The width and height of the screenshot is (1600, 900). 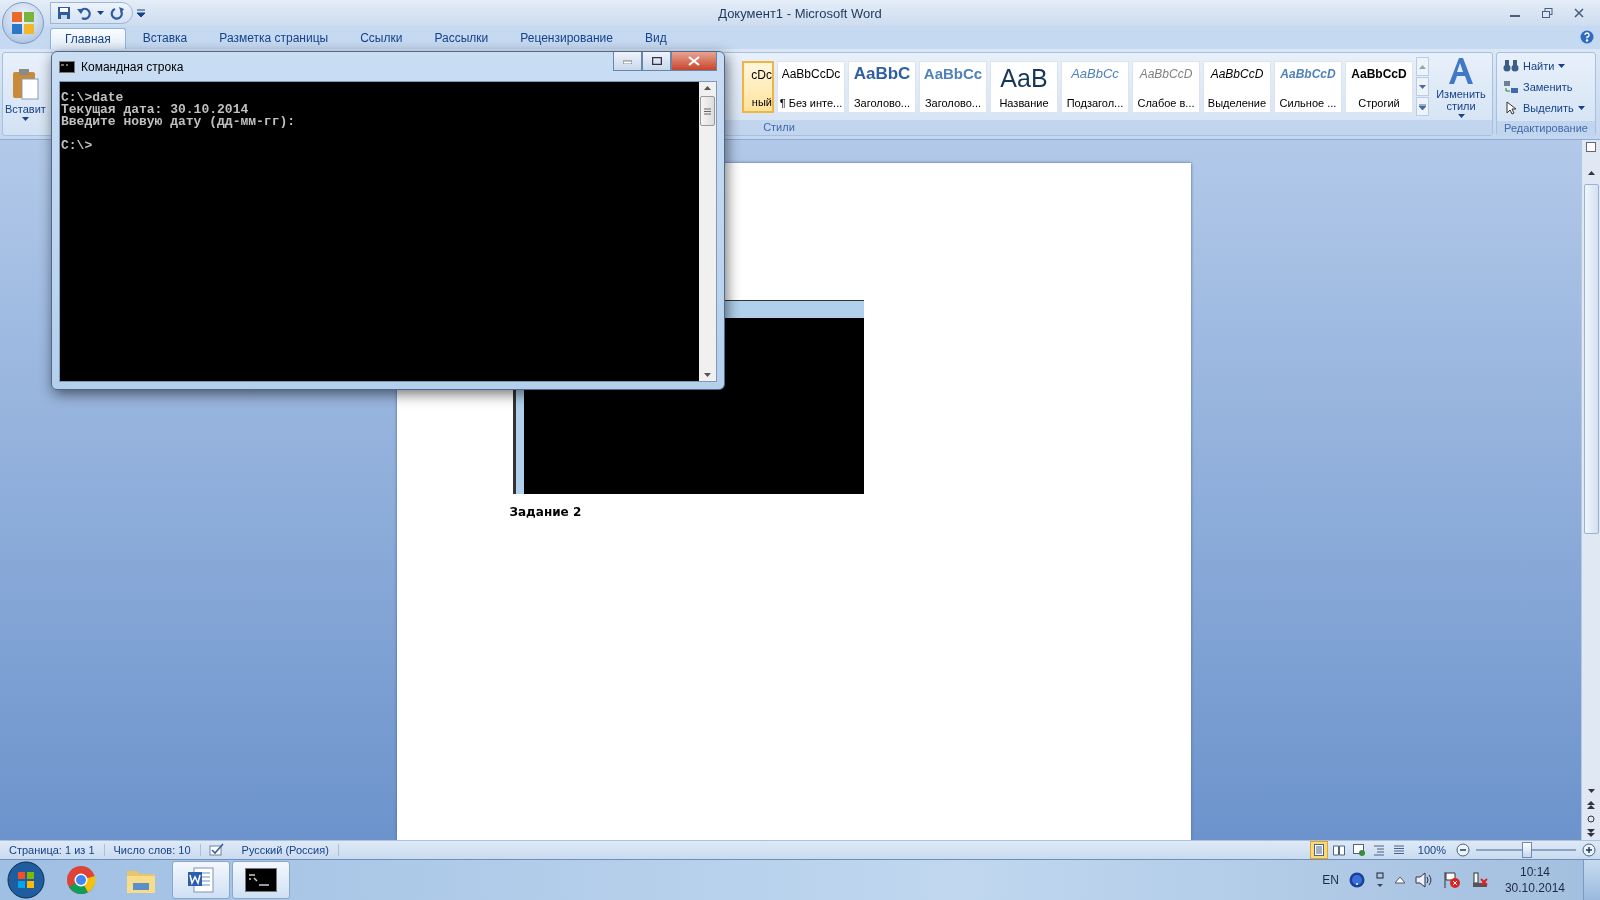 I want to click on replace-icon, so click(x=1511, y=87).